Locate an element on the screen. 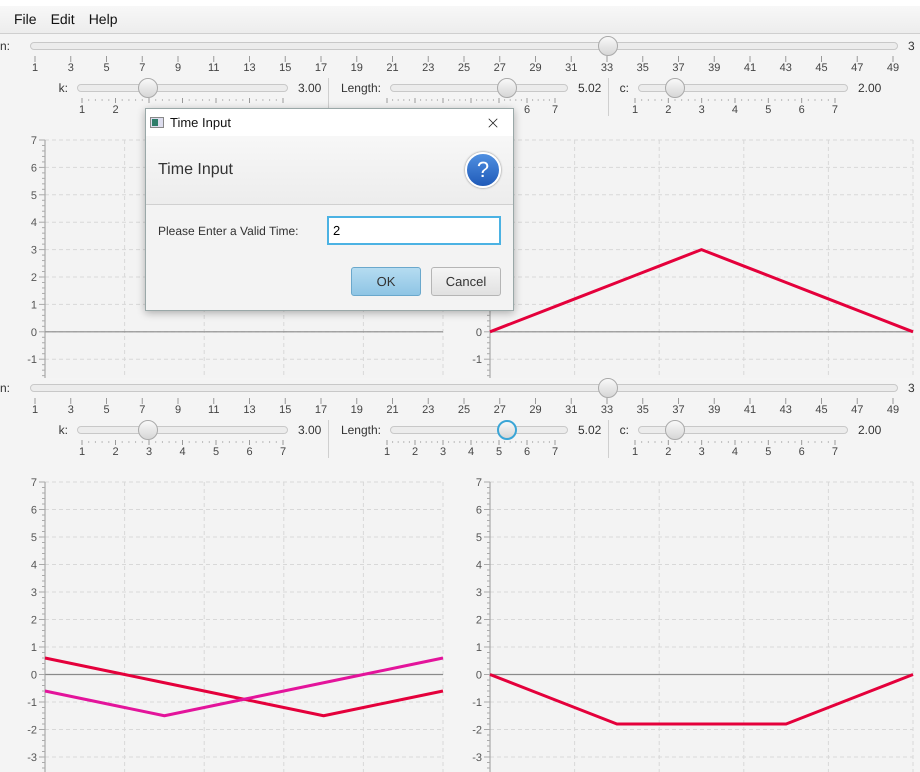 The width and height of the screenshot is (920, 772). window-icon is located at coordinates (157, 122).